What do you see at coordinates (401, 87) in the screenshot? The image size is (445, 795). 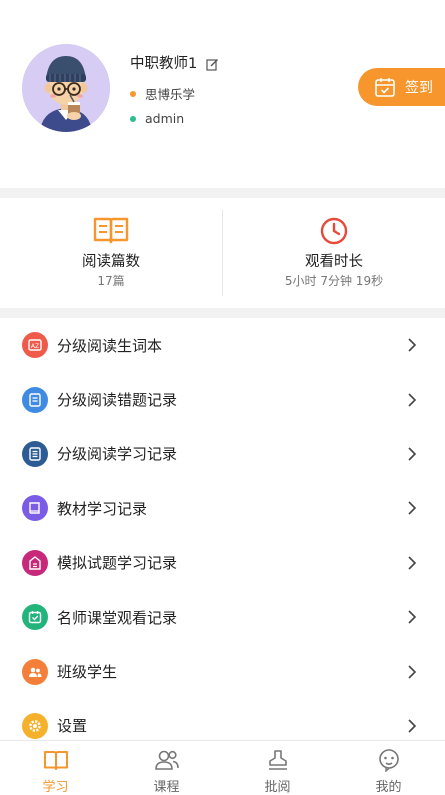 I see `checkin-button: 签到` at bounding box center [401, 87].